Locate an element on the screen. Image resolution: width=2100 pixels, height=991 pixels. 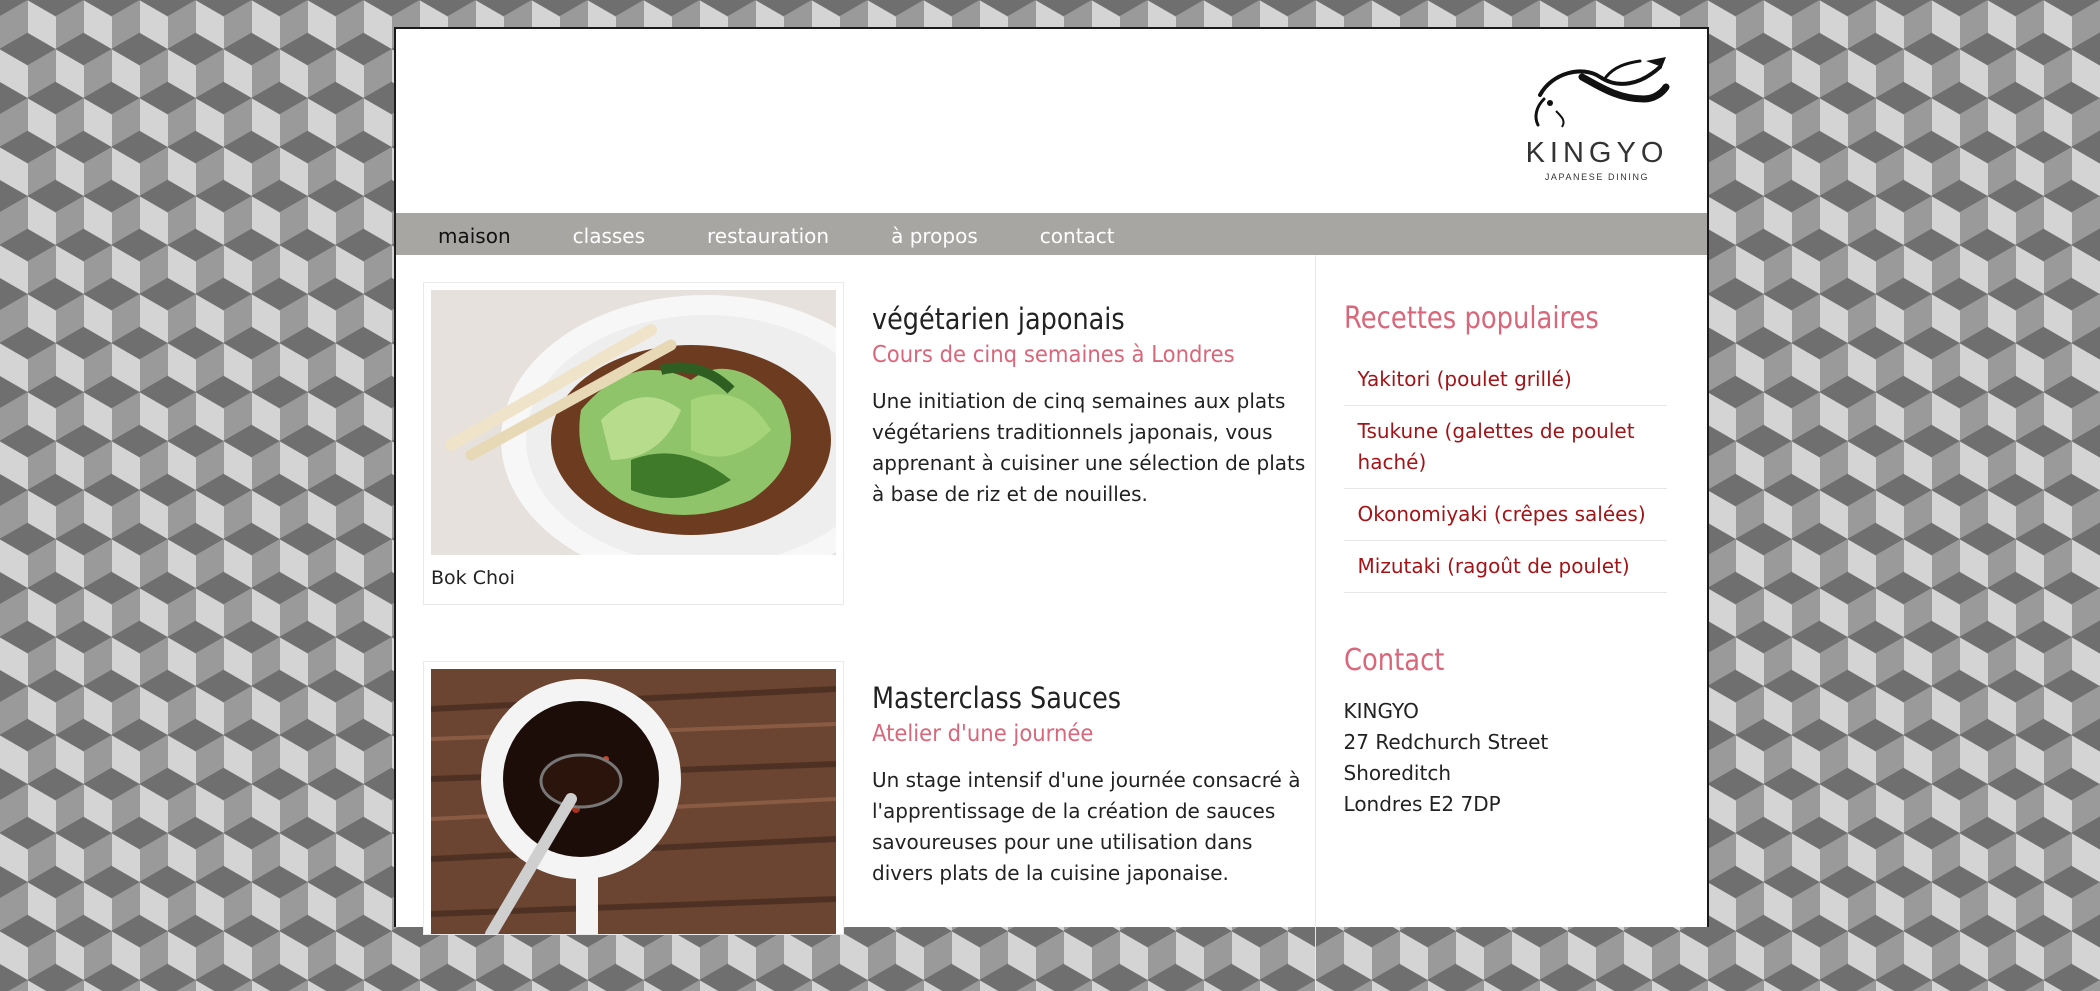
kingyo-logo: KINGYO JAPANESE DINING is located at coordinates (1597, 125).